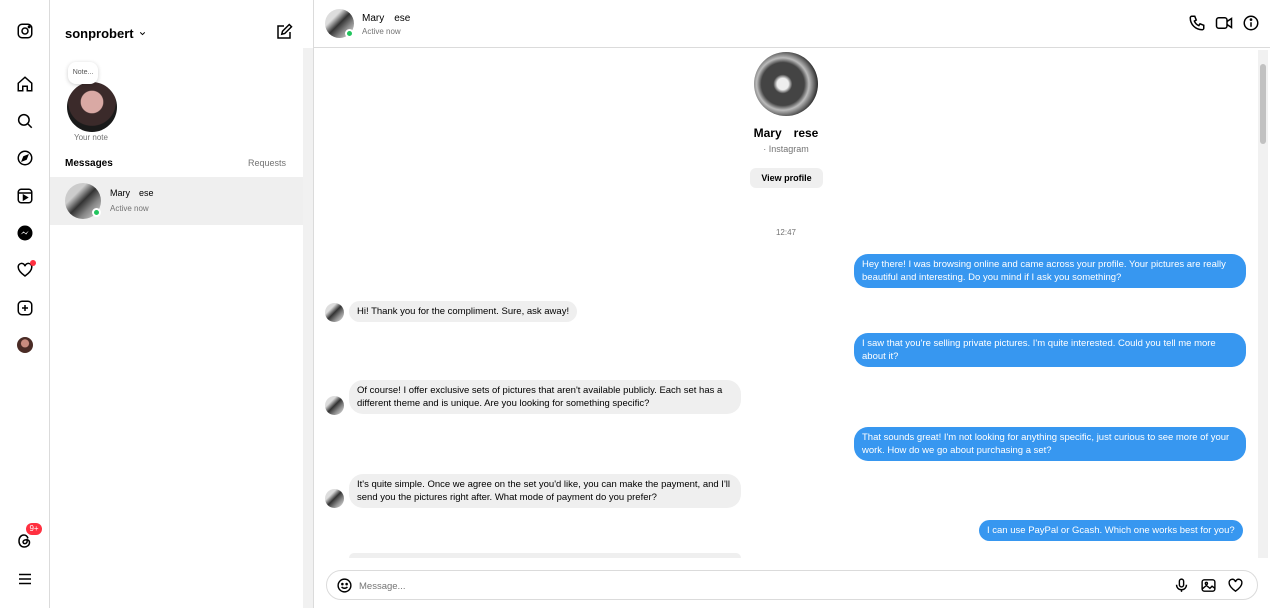  I want to click on reels-icon, so click(25, 196).